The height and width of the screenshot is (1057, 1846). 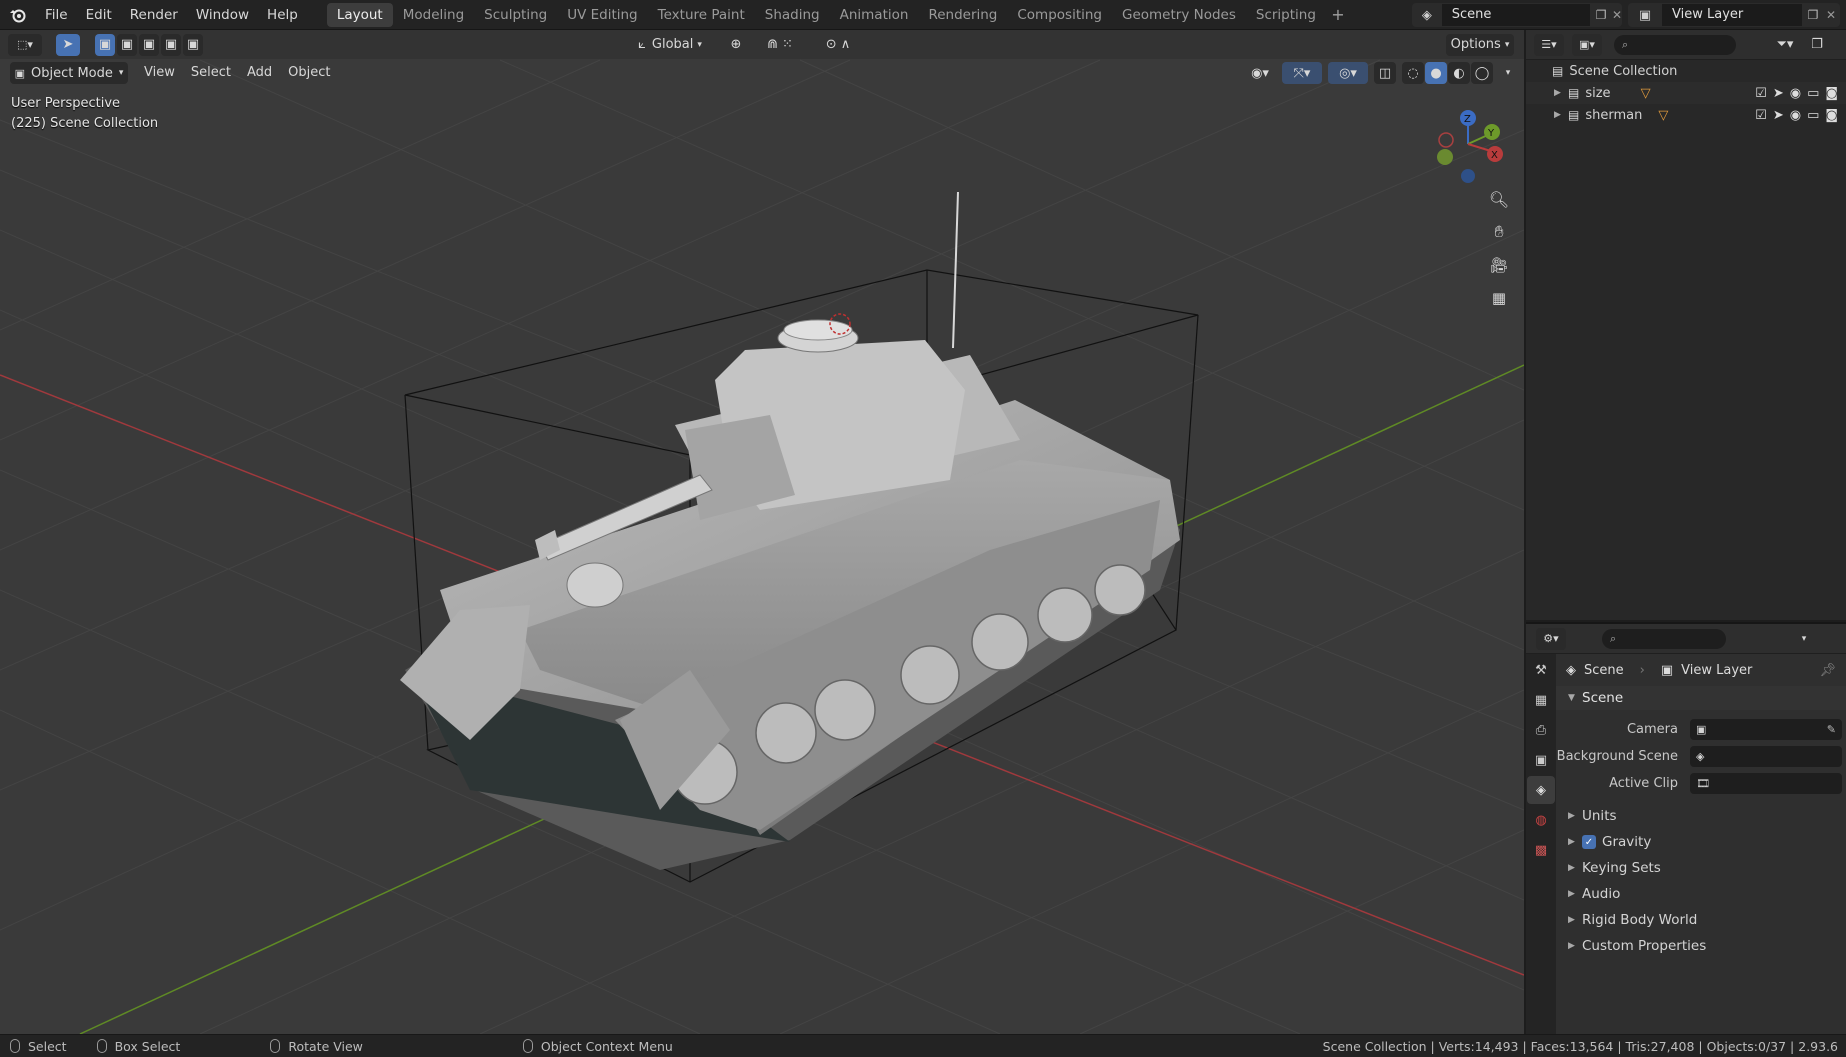 What do you see at coordinates (1701, 698) in the screenshot?
I see `scene-section-header: ▼ Scene` at bounding box center [1701, 698].